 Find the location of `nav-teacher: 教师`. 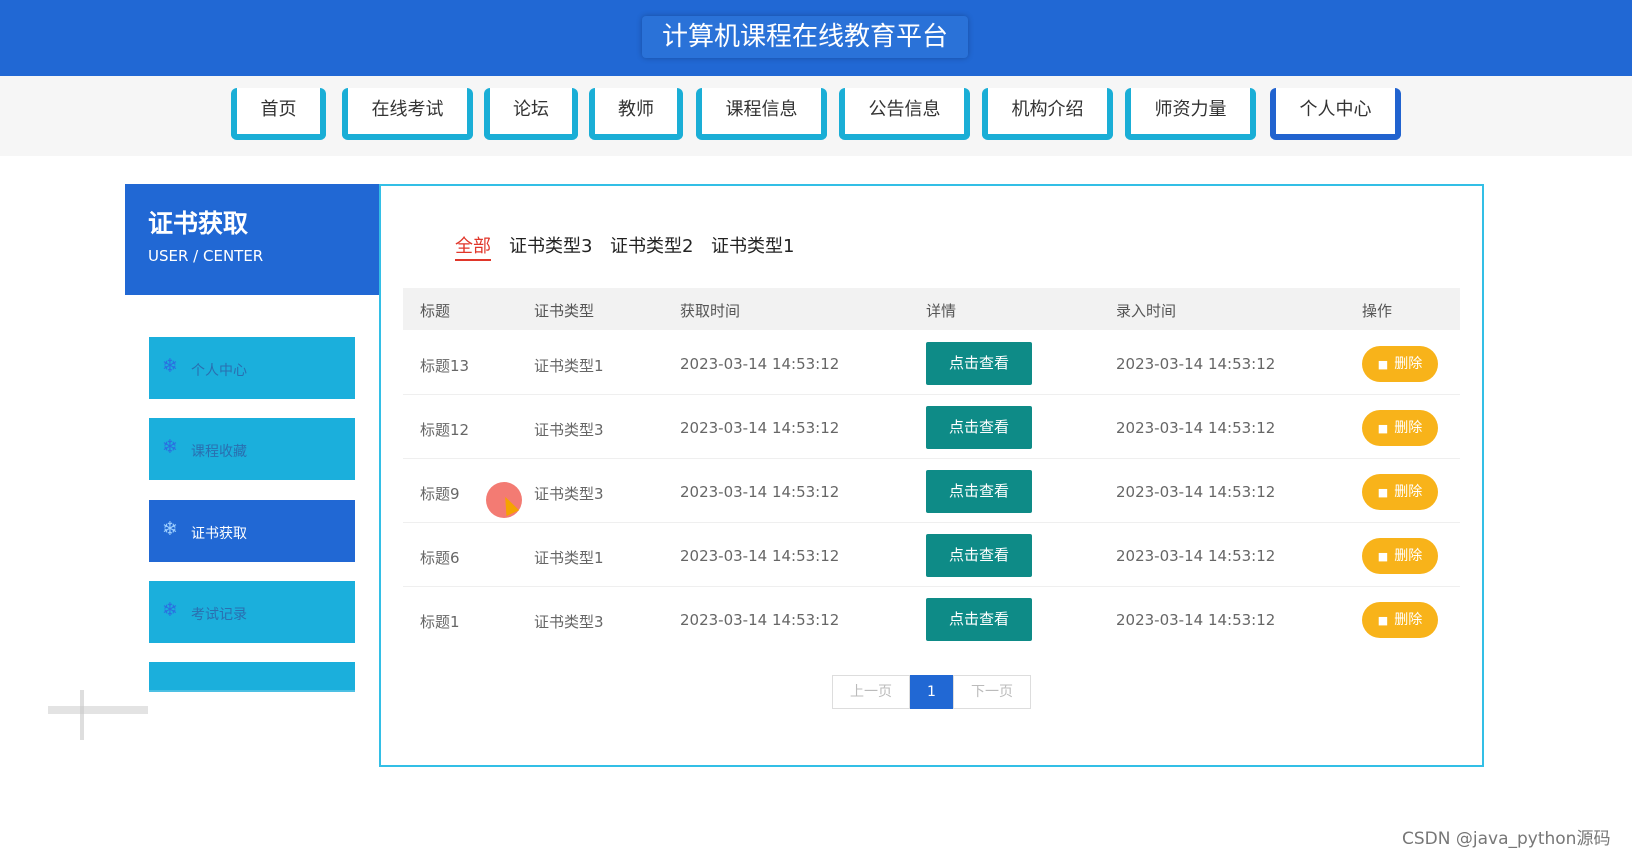

nav-teacher: 教师 is located at coordinates (636, 114).